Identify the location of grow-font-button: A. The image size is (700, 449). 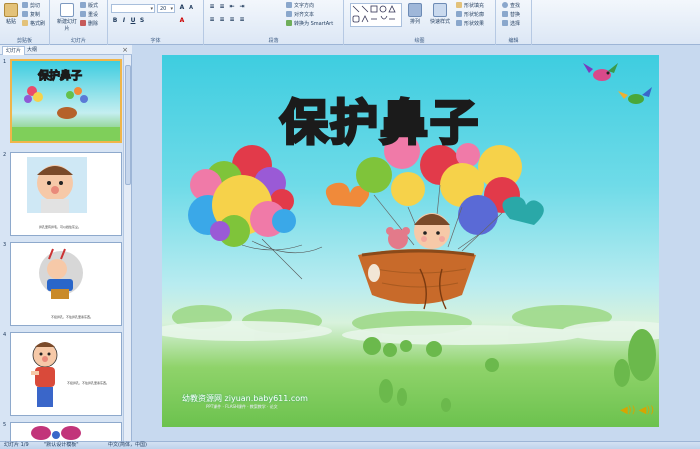
(182, 8).